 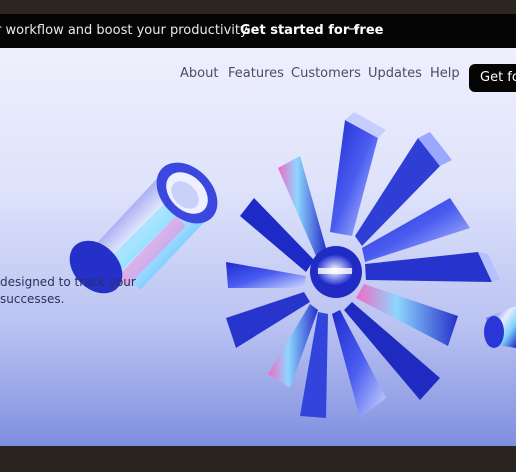 What do you see at coordinates (326, 73) in the screenshot?
I see `nav-link-customers: Customers` at bounding box center [326, 73].